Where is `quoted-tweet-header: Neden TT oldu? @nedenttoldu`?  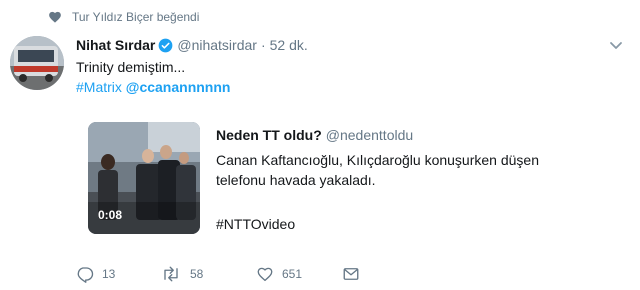 quoted-tweet-header: Neden TT oldu? @nedenttoldu is located at coordinates (314, 135).